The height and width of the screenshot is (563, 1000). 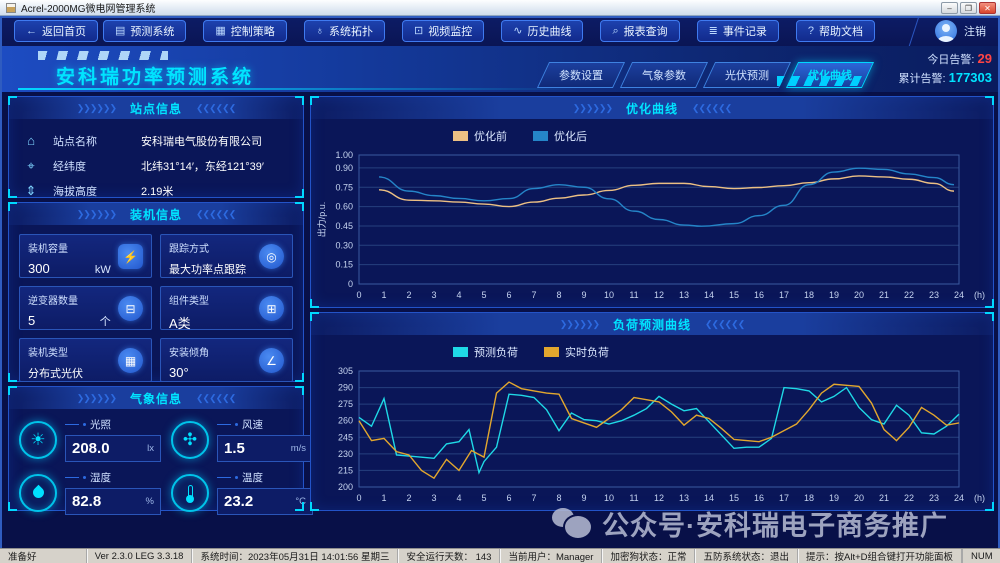 What do you see at coordinates (344, 245) in the screenshot?
I see `svg-text: 0.30` at bounding box center [344, 245].